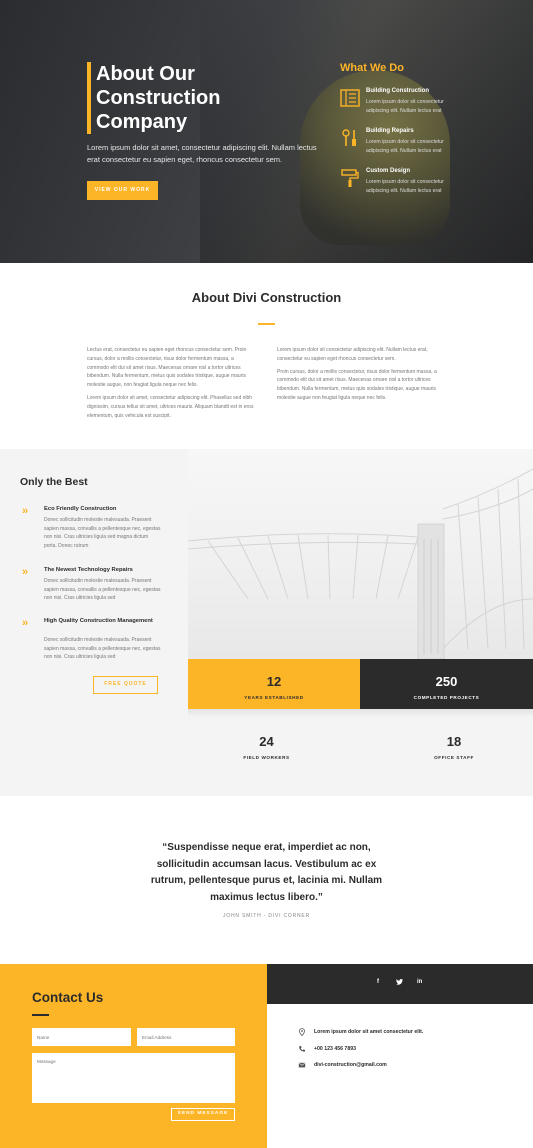 This screenshot has width=533, height=1148. I want to click on service-title: Building Repairs, so click(390, 131).